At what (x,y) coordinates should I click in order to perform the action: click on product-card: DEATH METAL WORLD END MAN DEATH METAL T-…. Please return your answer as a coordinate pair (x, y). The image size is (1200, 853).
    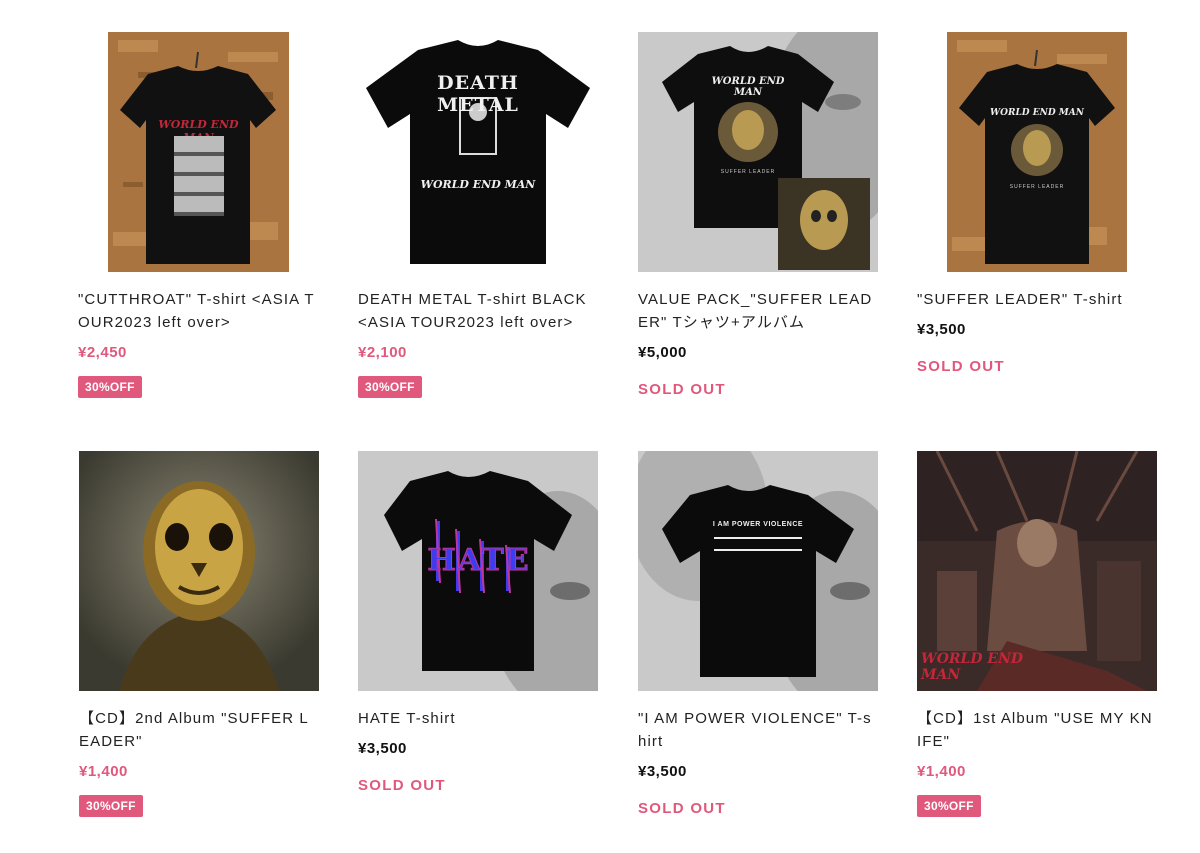
    Looking at the image, I should click on (478, 215).